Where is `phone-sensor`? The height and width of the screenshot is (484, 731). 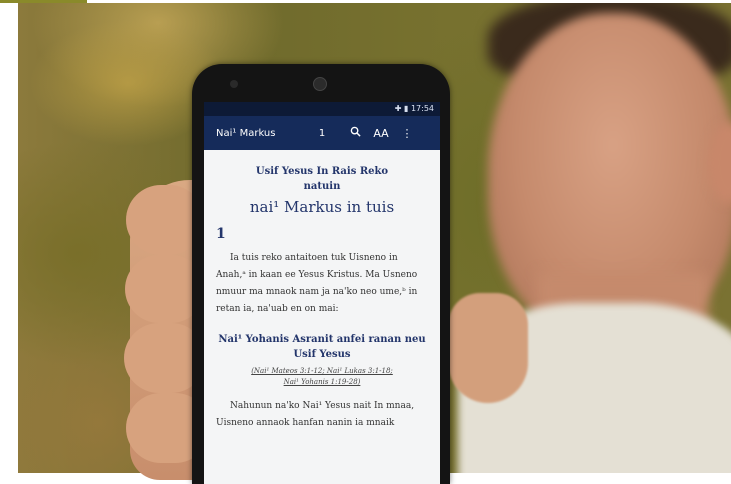 phone-sensor is located at coordinates (234, 84).